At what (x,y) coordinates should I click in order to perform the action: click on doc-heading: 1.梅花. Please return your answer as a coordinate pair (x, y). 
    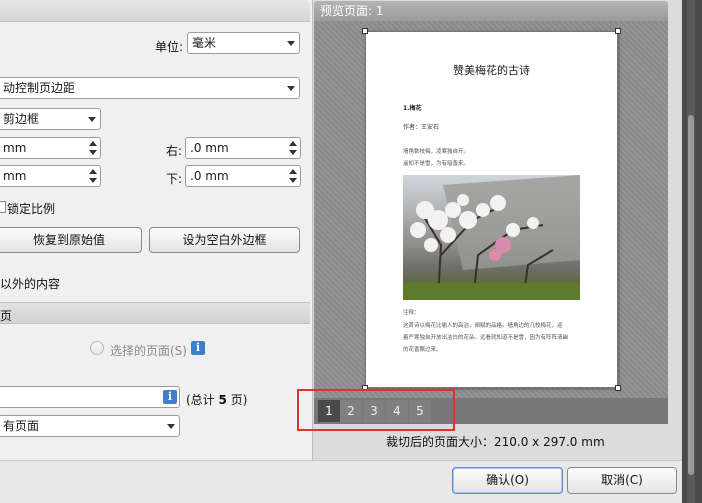
    Looking at the image, I should click on (412, 108).